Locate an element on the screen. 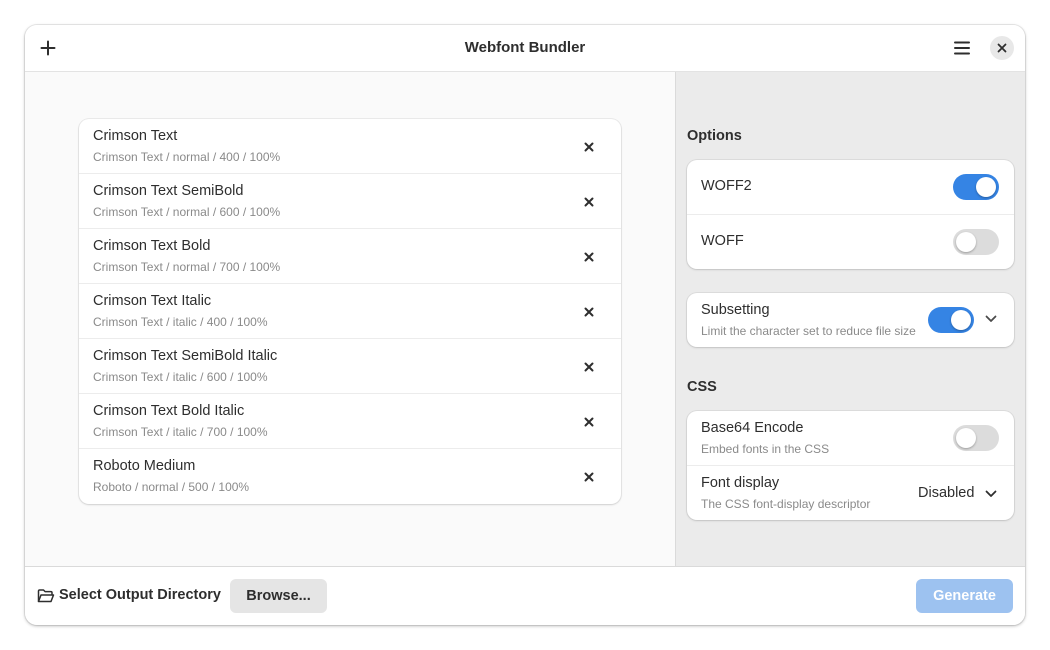 Image resolution: width=1050 pixels, height=650 pixels. font-name: Crimson Text SemiBold is located at coordinates (168, 191).